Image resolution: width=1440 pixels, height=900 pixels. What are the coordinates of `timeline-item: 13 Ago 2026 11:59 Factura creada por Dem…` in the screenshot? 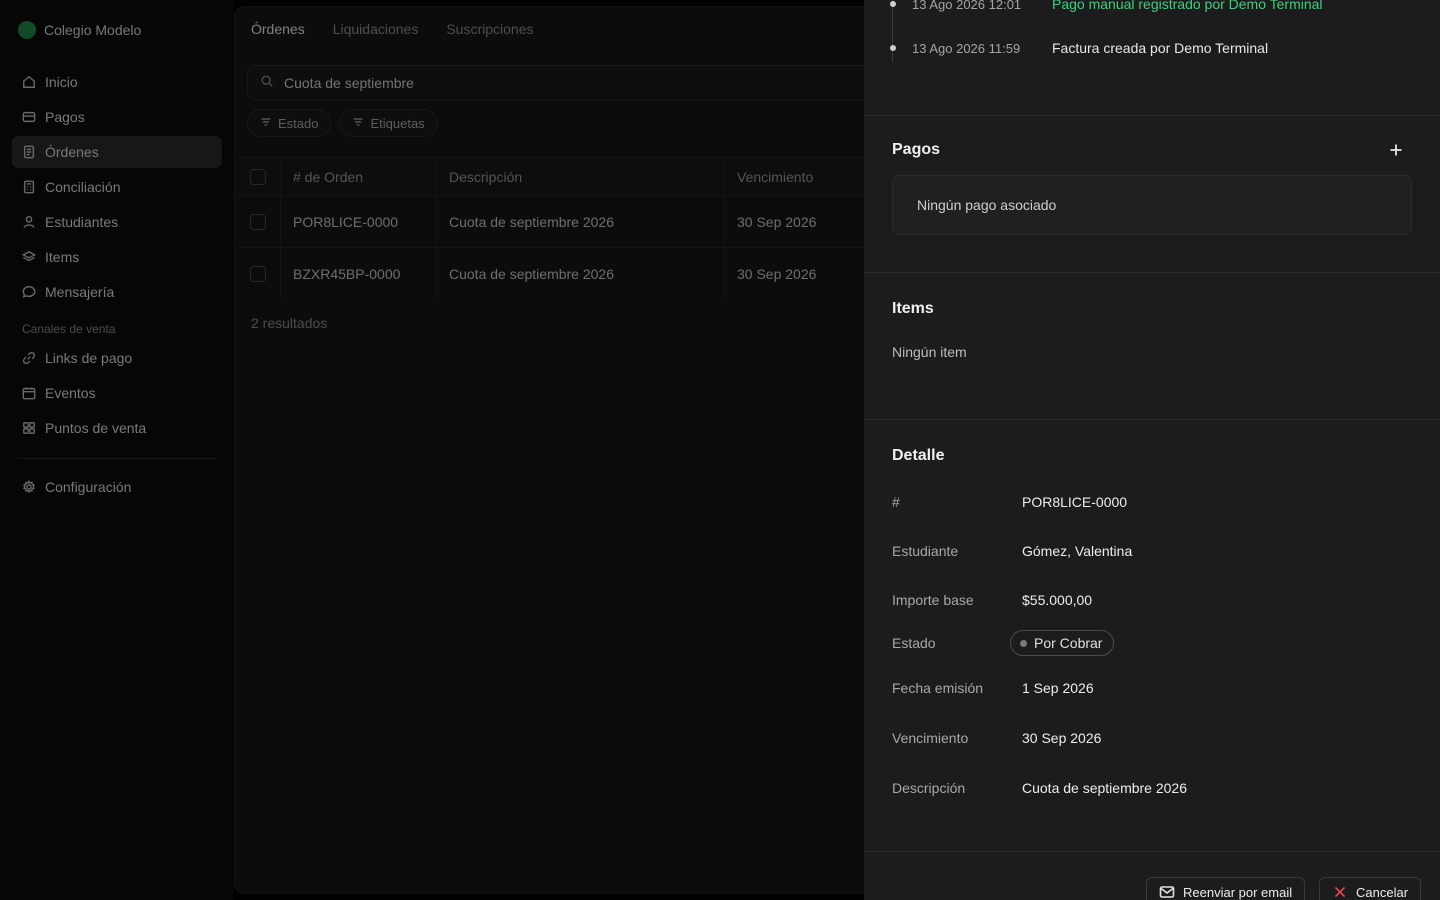 It's located at (1160, 48).